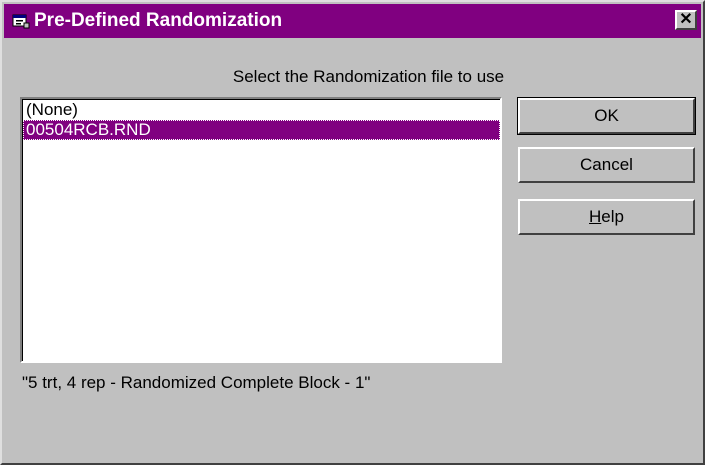 The width and height of the screenshot is (705, 465). What do you see at coordinates (612, 216) in the screenshot?
I see `help-label-rest: elp` at bounding box center [612, 216].